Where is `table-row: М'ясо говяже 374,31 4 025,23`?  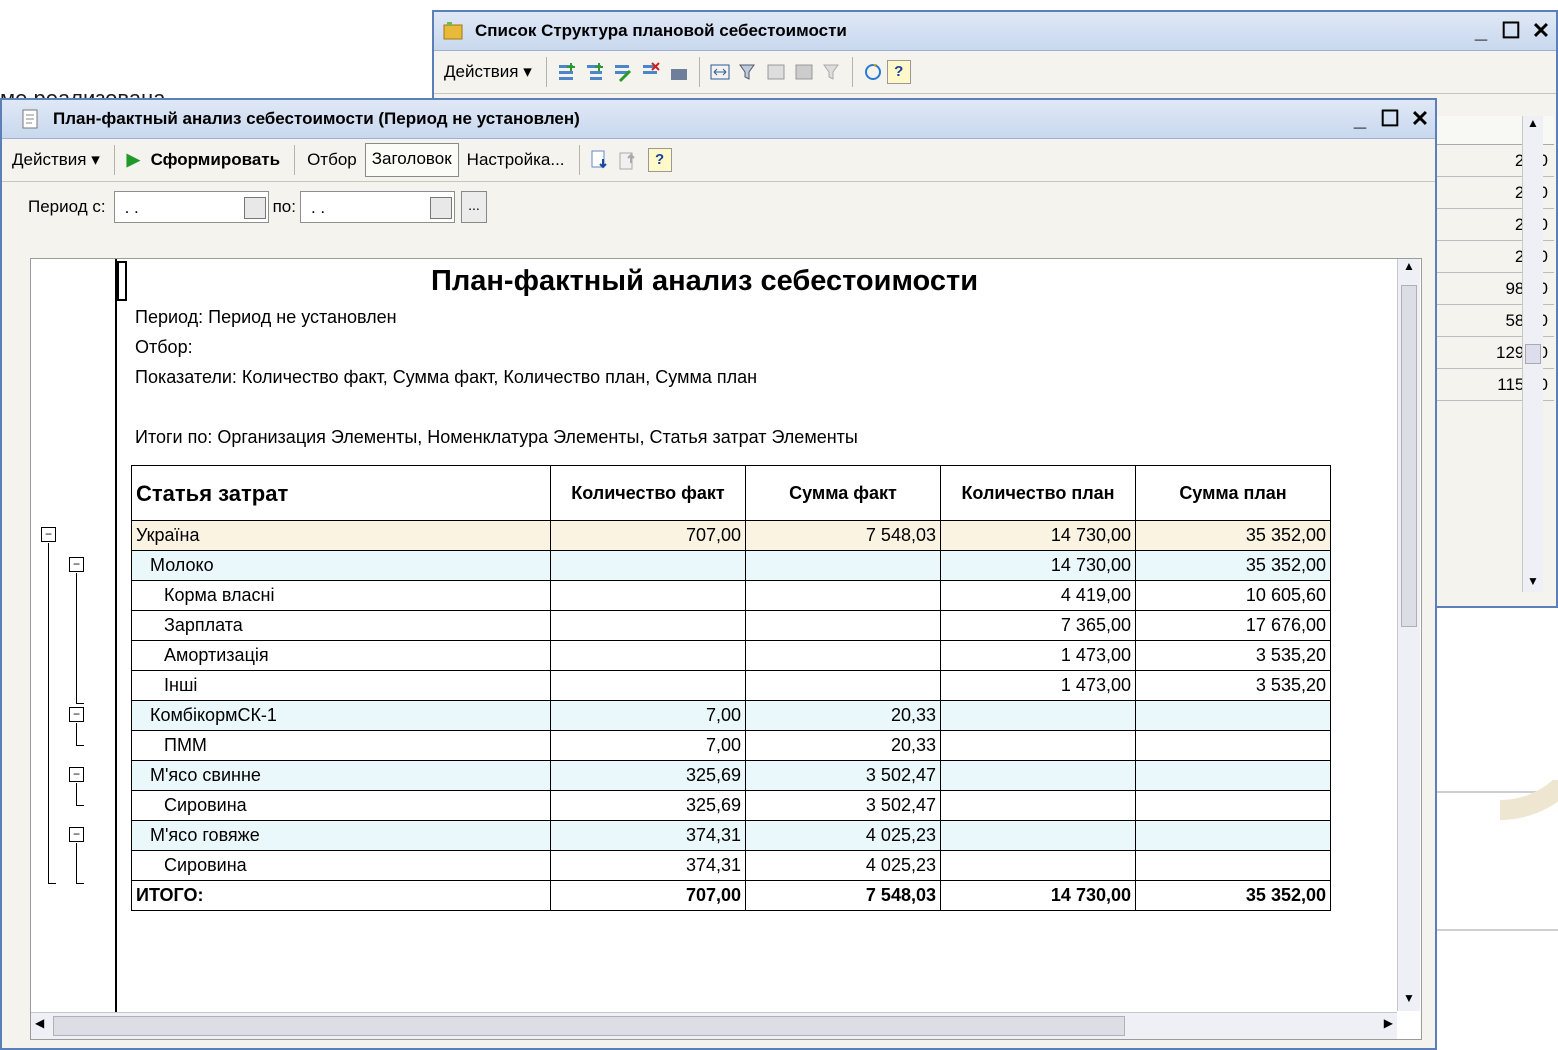 table-row: М'ясо говяже 374,31 4 025,23 is located at coordinates (731, 835).